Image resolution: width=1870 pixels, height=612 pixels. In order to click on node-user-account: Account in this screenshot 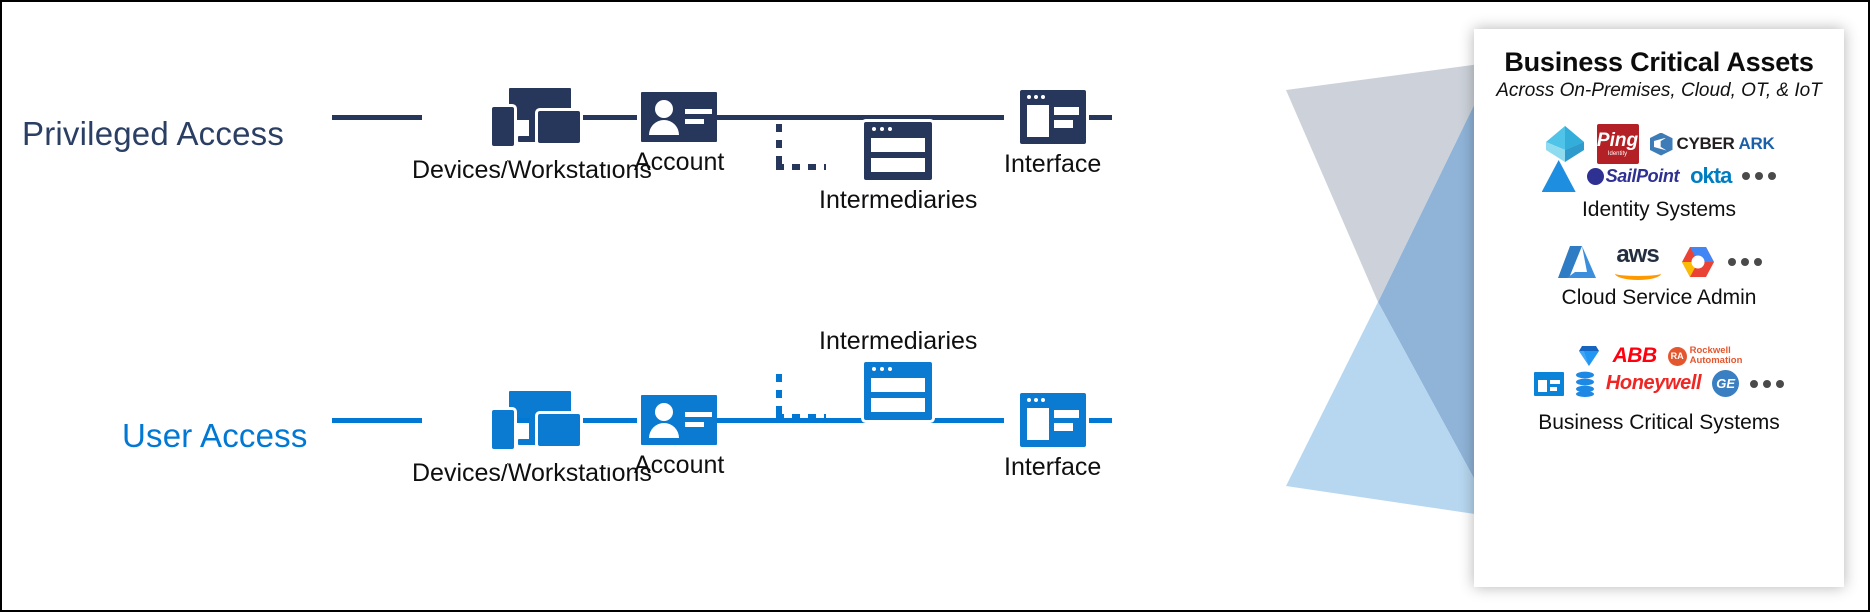, I will do `click(679, 437)`.